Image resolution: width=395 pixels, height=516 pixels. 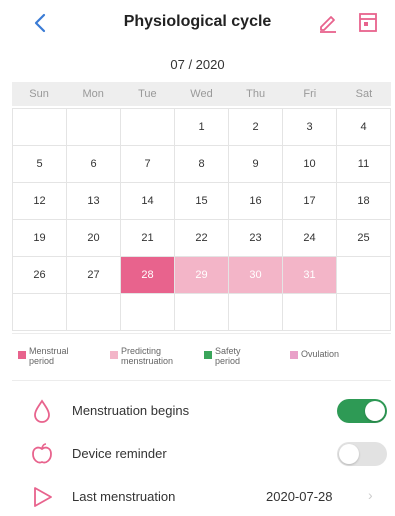 I want to click on calendar-day-cell: 4, so click(x=364, y=127).